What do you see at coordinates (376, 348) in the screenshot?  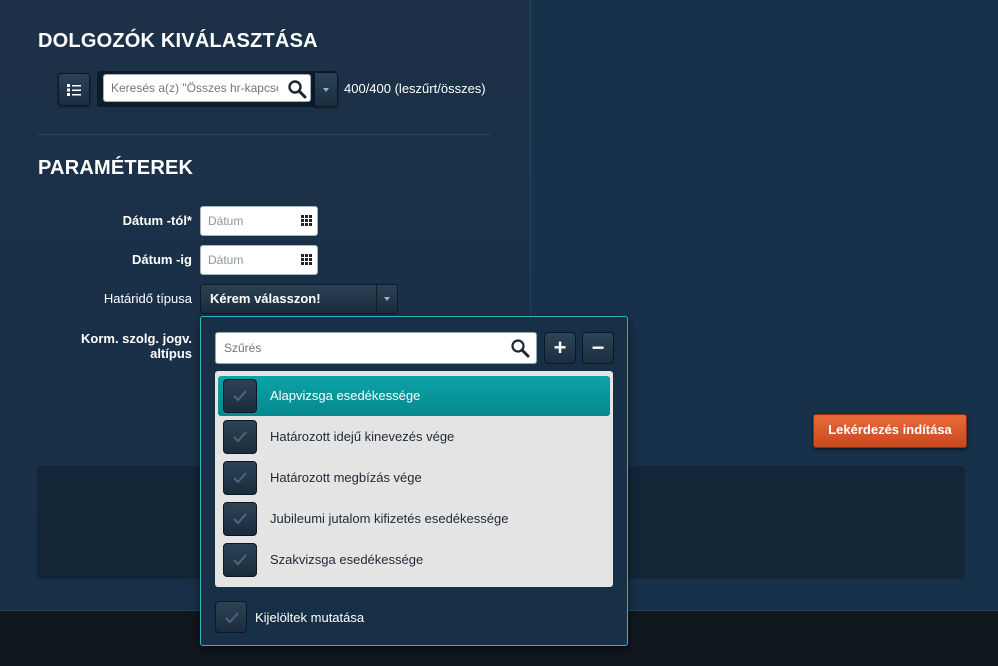 I see `filter-input` at bounding box center [376, 348].